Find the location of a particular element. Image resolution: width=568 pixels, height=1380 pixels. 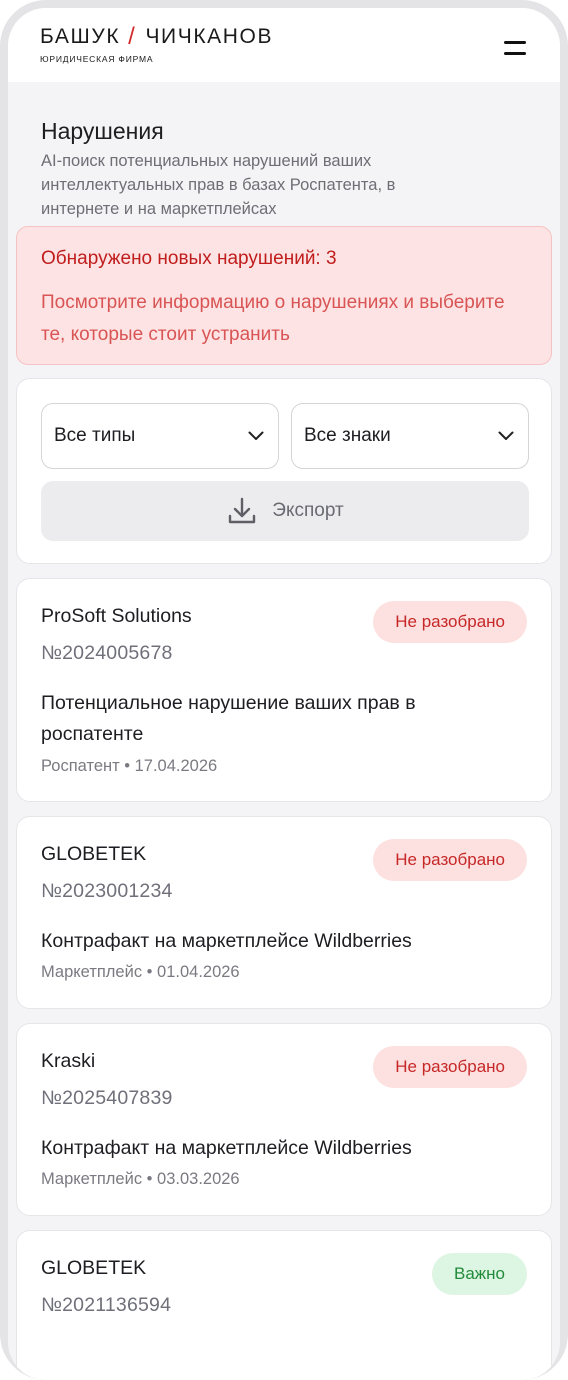

type-select-value: Все типы is located at coordinates (95, 435).